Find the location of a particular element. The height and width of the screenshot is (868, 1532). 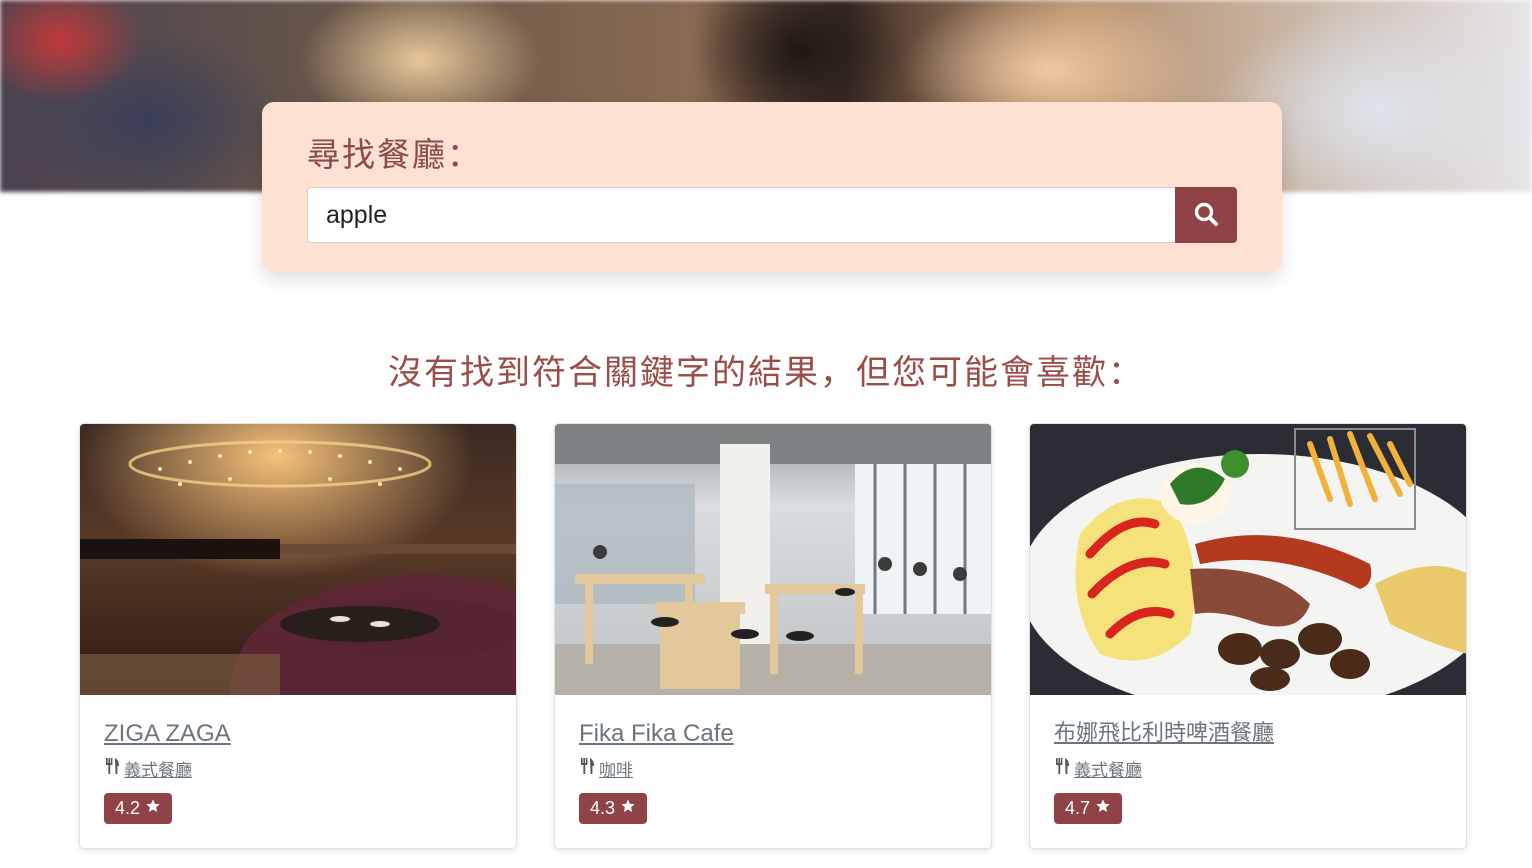

rating-badge: 4.7 is located at coordinates (1088, 808).